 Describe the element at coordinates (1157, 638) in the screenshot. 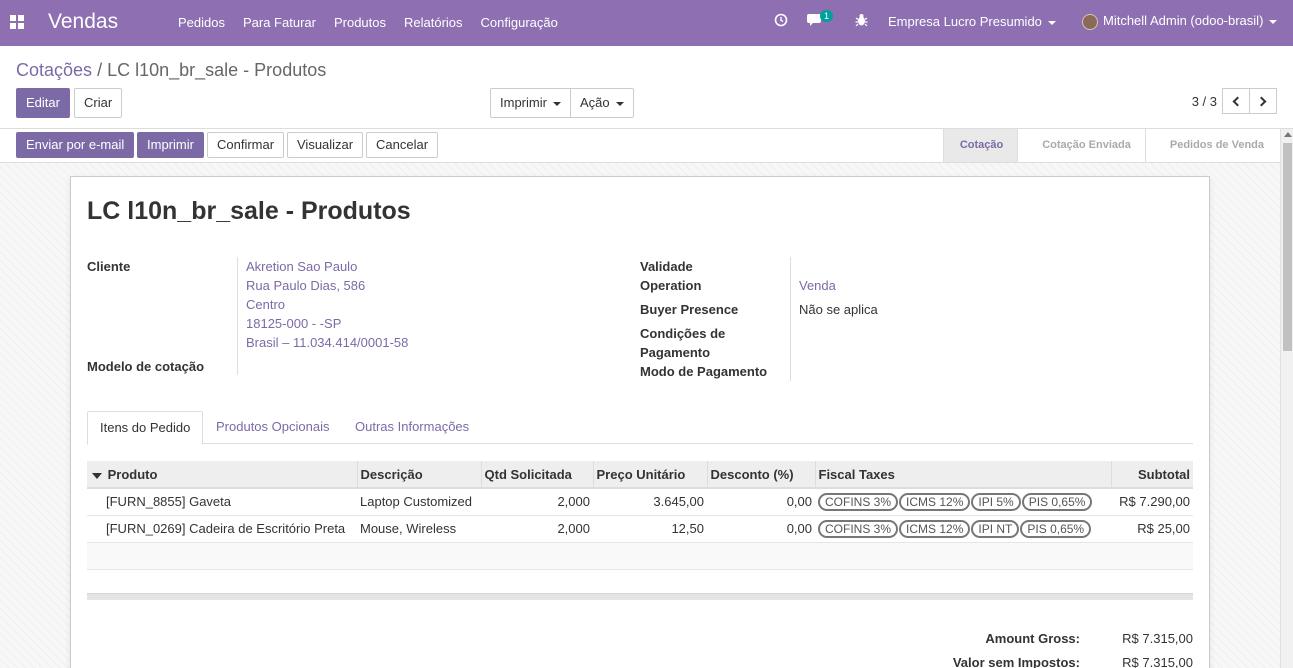

I see `amount-gross-value: R$ 7.315,00` at that location.